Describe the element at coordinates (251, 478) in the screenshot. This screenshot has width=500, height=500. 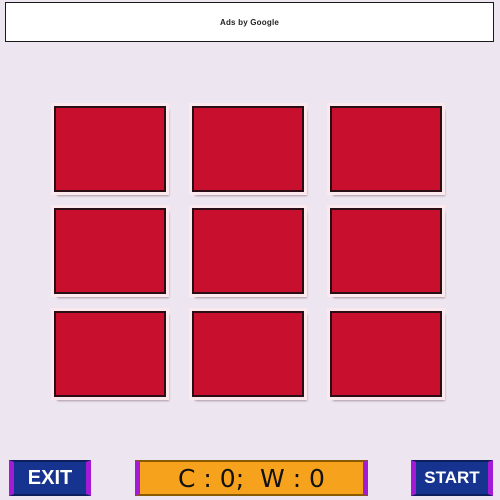
I see `score-display: C : 0; W : 0` at that location.